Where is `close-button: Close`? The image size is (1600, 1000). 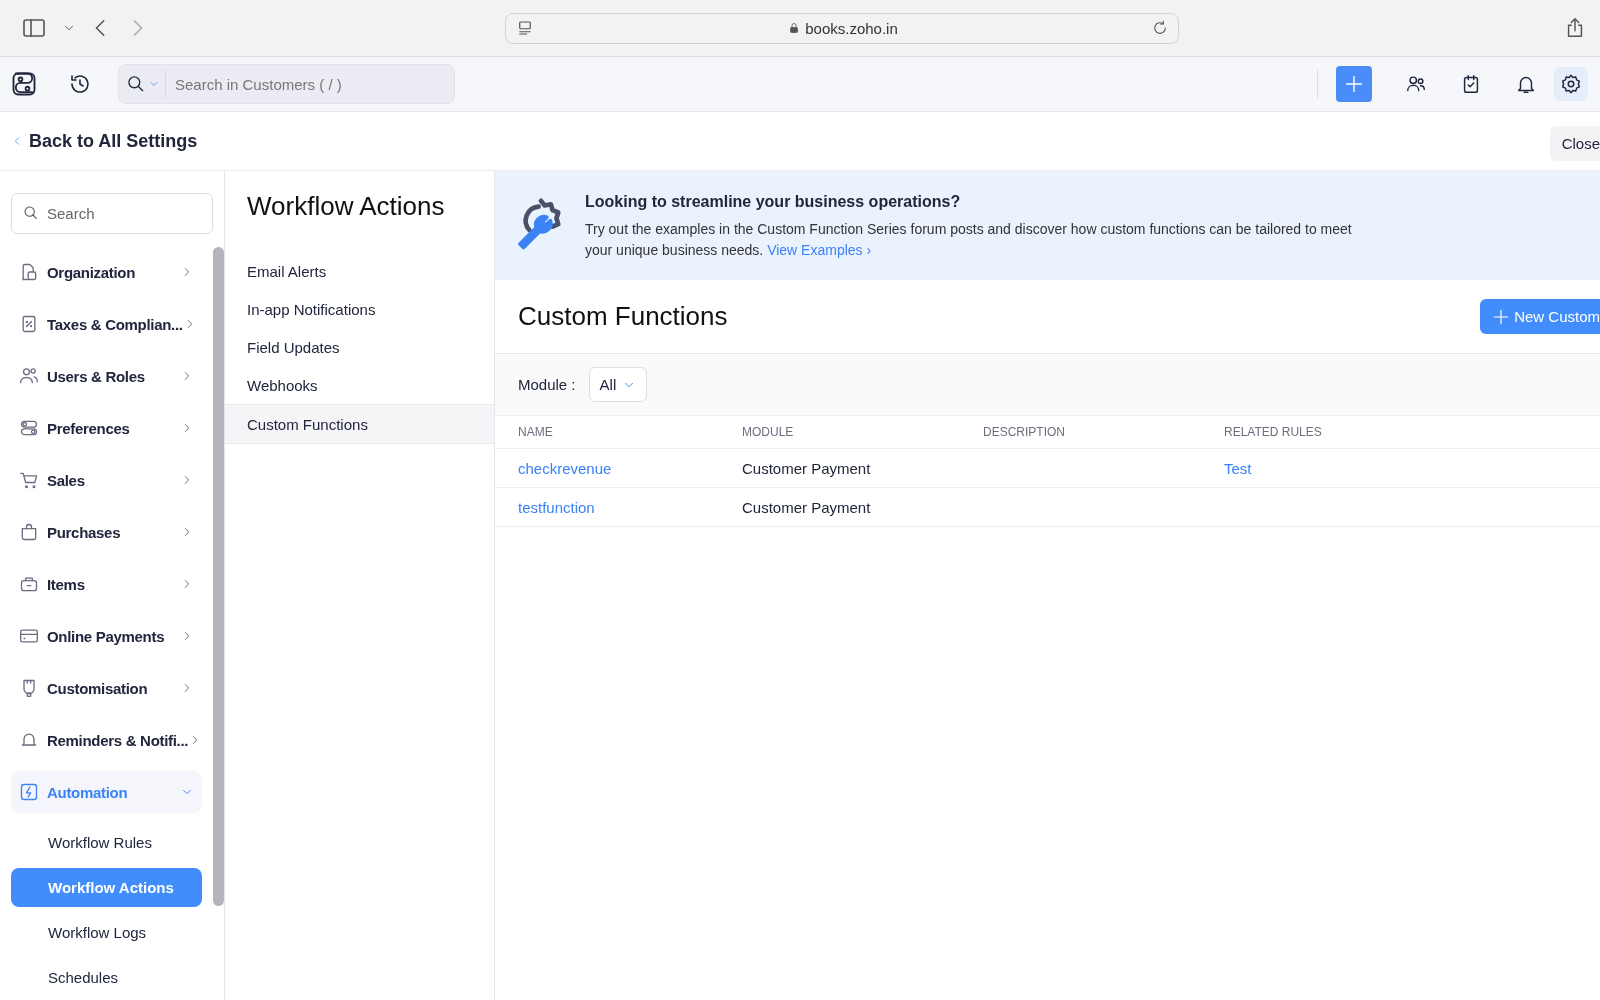 close-button: Close is located at coordinates (1574, 143).